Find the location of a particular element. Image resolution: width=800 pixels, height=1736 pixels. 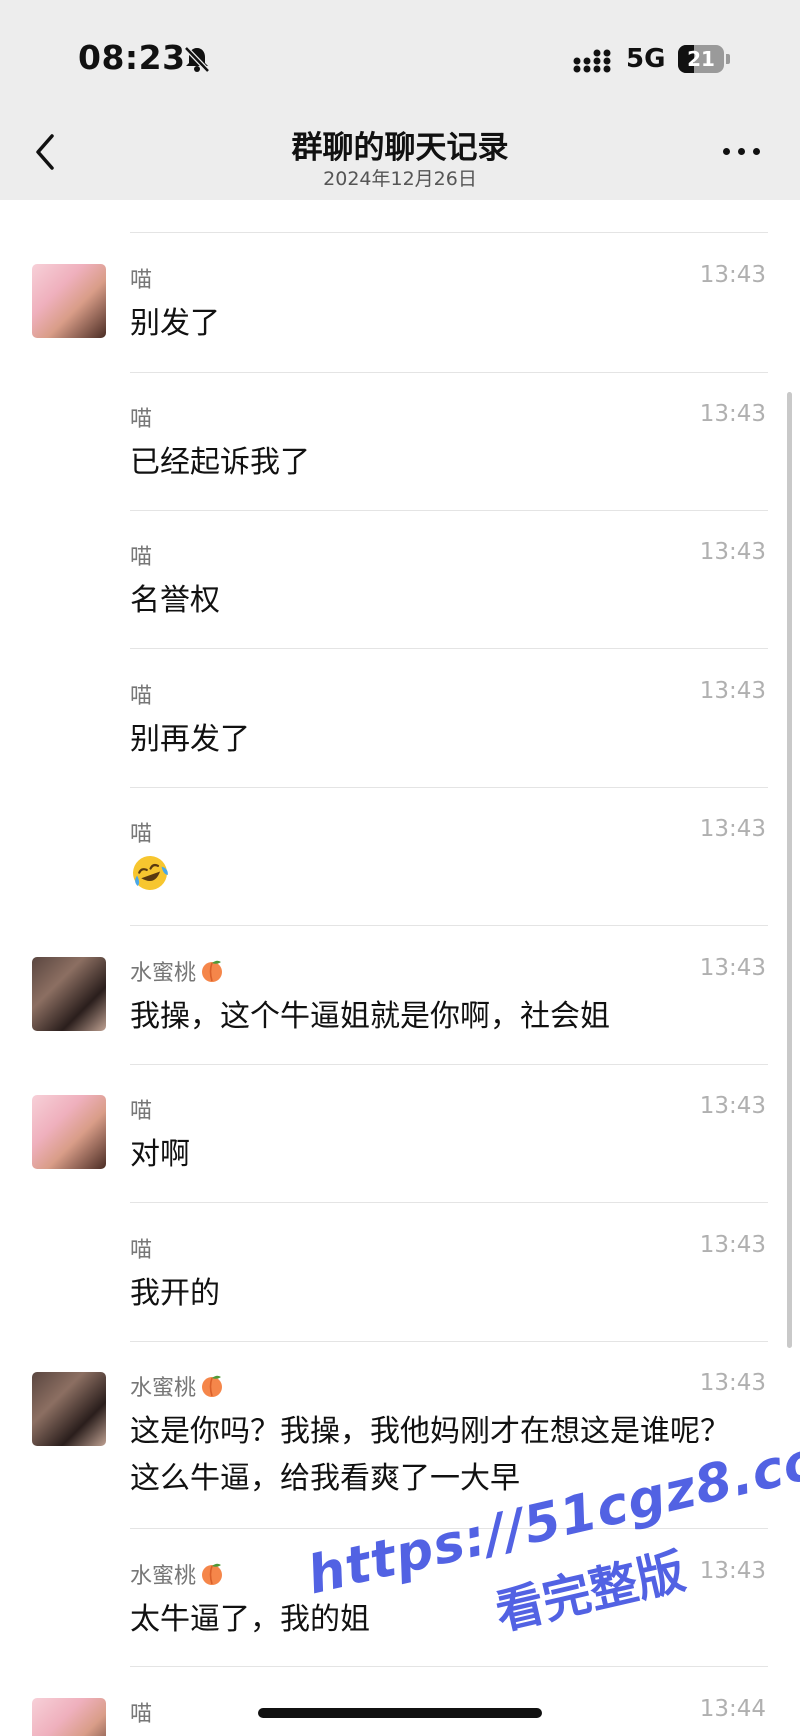

page-subtitle: 2024年12月26日 is located at coordinates (400, 179).